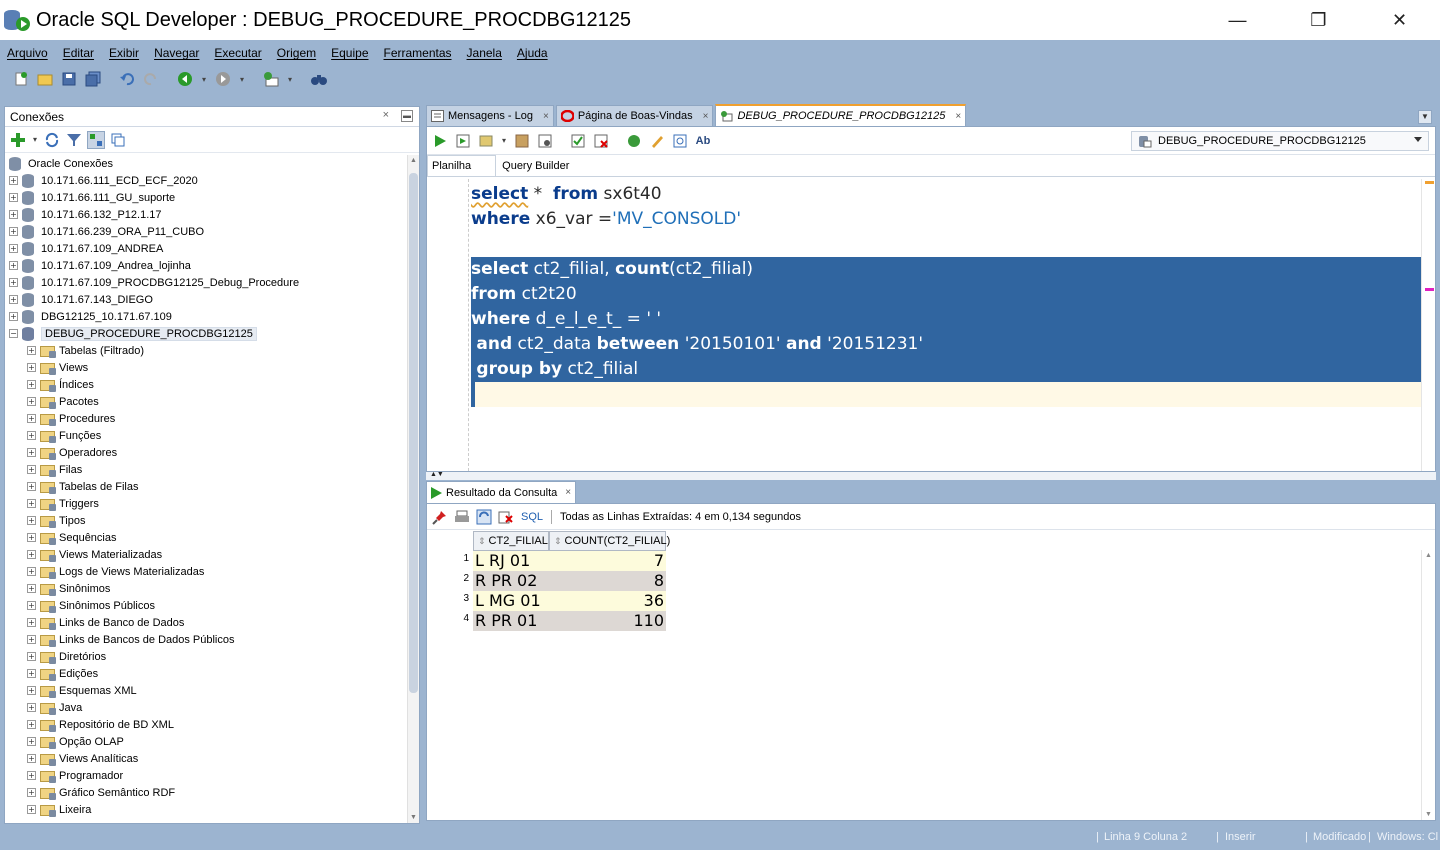 Image resolution: width=1440 pixels, height=850 pixels. What do you see at coordinates (386, 115) in the screenshot?
I see `close-connections-panel-icon: ×` at bounding box center [386, 115].